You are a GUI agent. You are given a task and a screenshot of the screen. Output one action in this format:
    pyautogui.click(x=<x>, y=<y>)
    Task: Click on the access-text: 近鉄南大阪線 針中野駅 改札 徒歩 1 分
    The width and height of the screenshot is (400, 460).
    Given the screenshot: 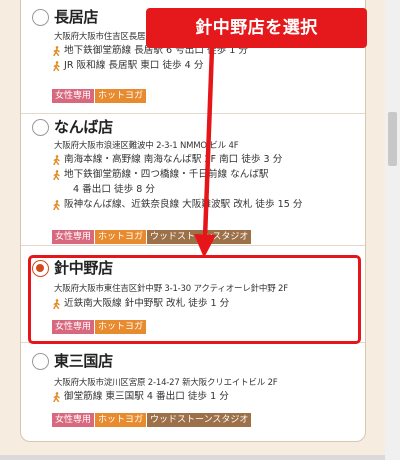 What is the action you would take?
    pyautogui.click(x=147, y=303)
    